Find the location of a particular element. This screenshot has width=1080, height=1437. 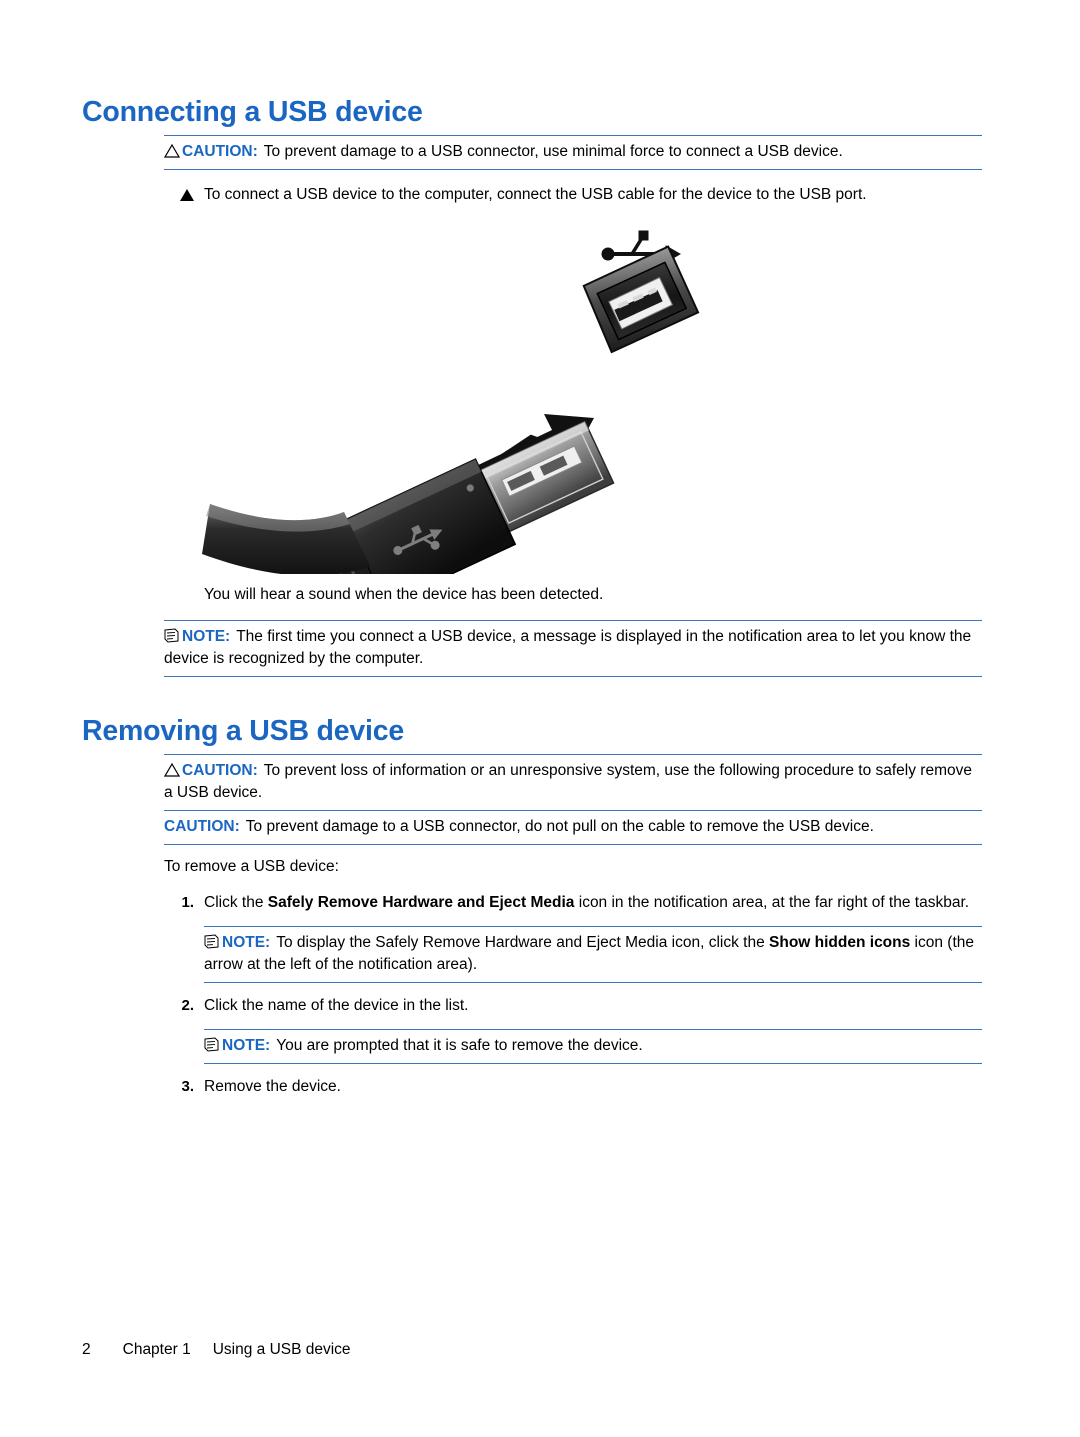

step-text-bold: Safely Remove Hardware and Eject Media is located at coordinates (421, 902).